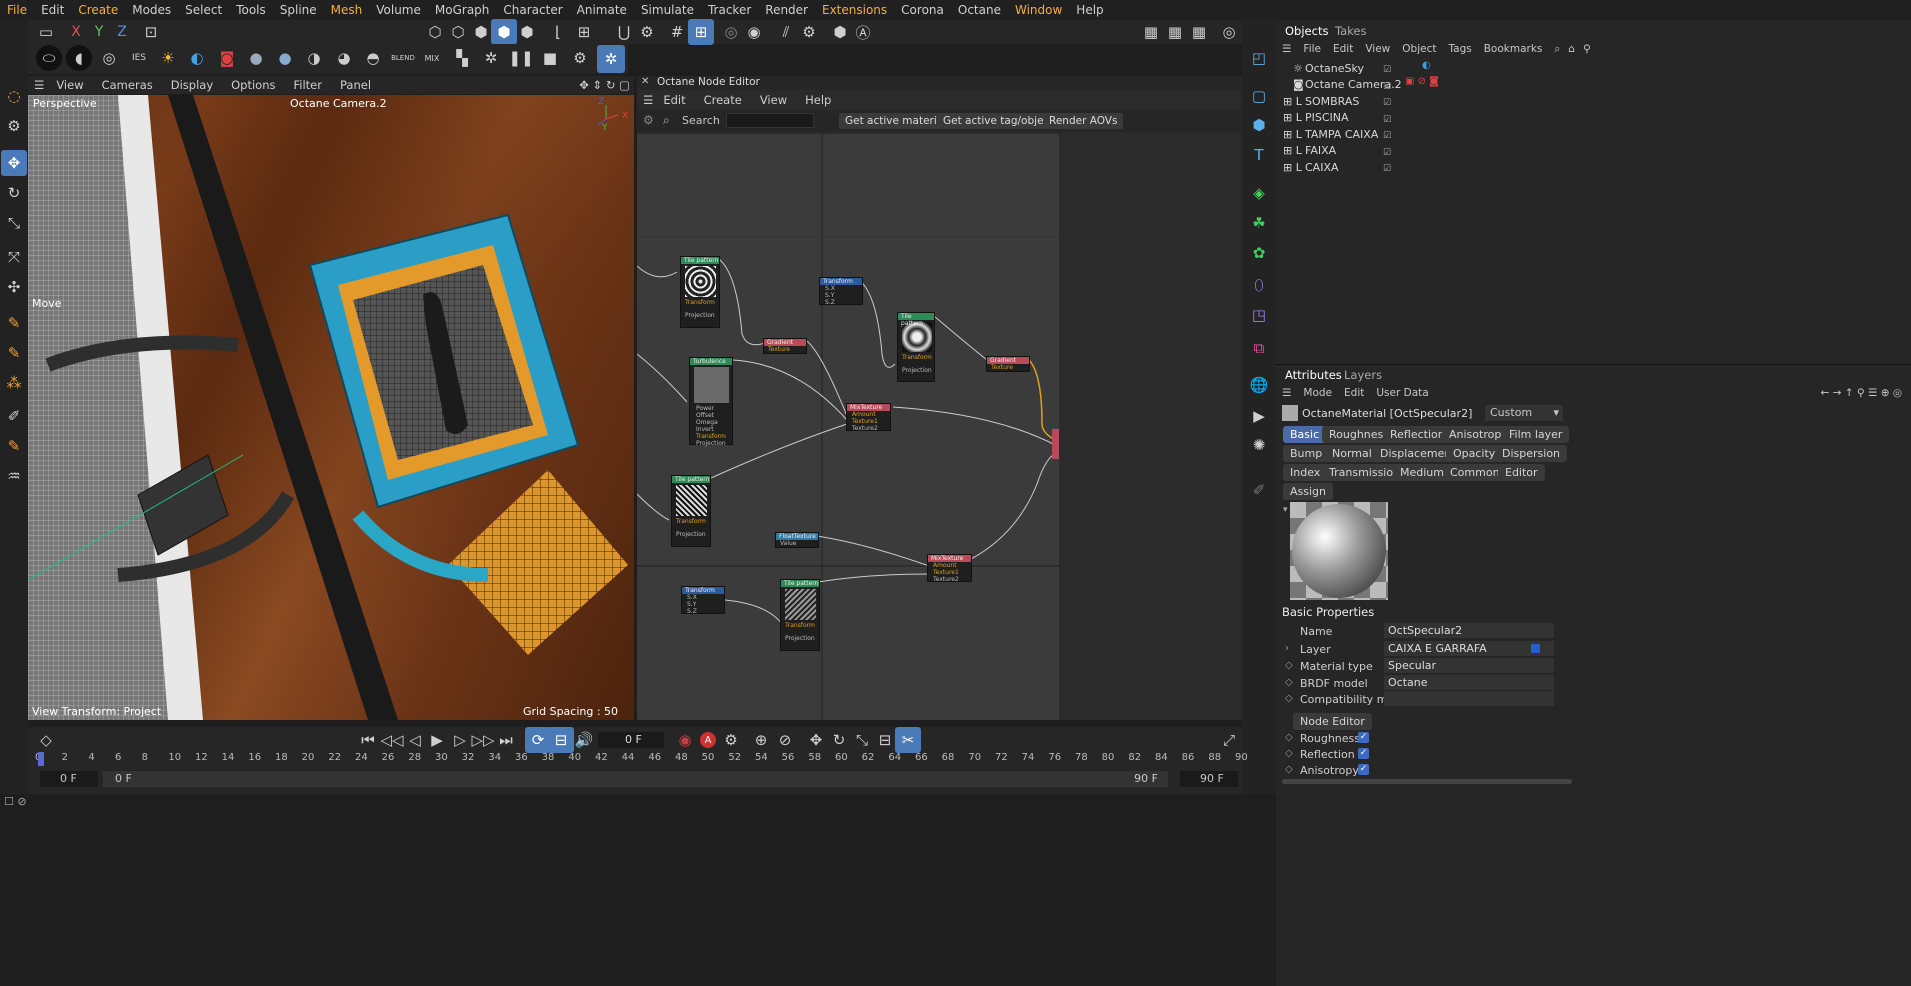 This screenshot has width=1911, height=986. What do you see at coordinates (1259, 58) in the screenshot?
I see `null-object-icon: ◰` at bounding box center [1259, 58].